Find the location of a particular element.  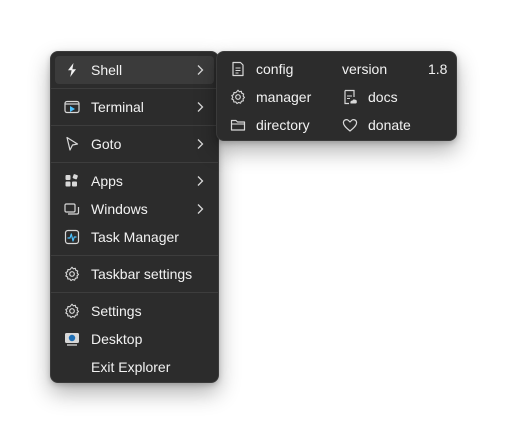

submenu-item-docs: docs is located at coordinates (370, 97).